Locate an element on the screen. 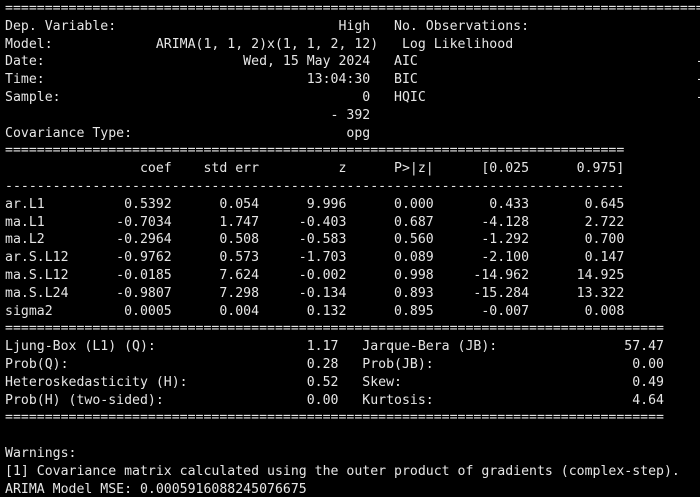 The height and width of the screenshot is (497, 700). summary-row-covariance-type: Covariance Type: opg is located at coordinates (188, 133).